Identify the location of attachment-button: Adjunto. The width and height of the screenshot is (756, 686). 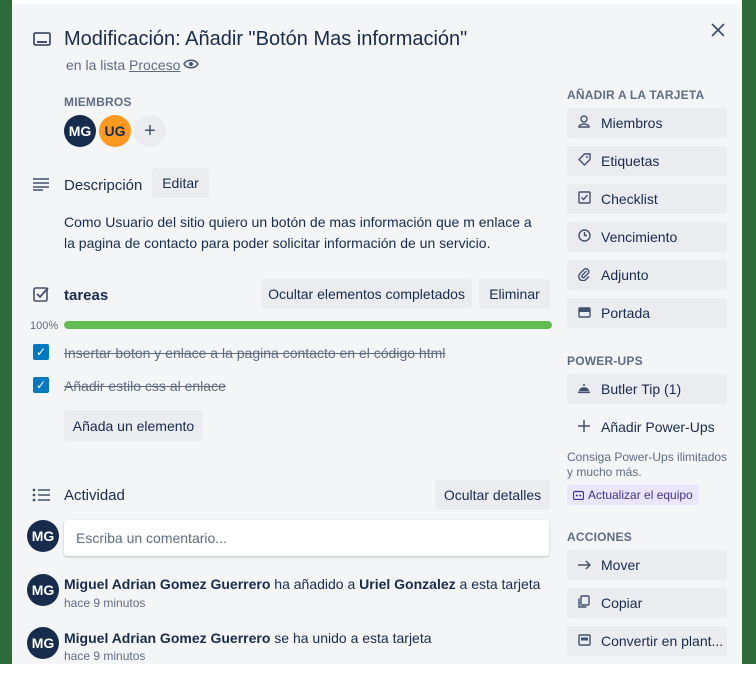
(647, 275).